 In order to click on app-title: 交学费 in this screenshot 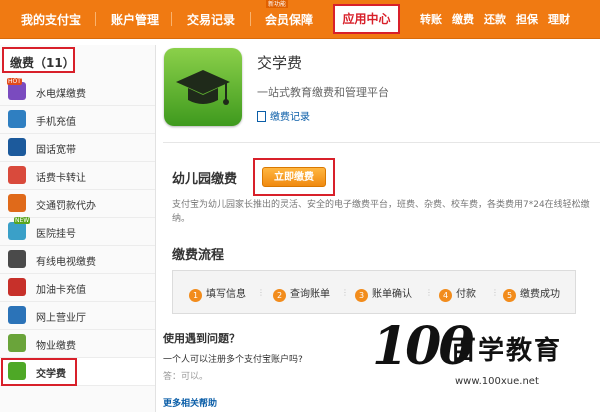, I will do `click(280, 63)`.